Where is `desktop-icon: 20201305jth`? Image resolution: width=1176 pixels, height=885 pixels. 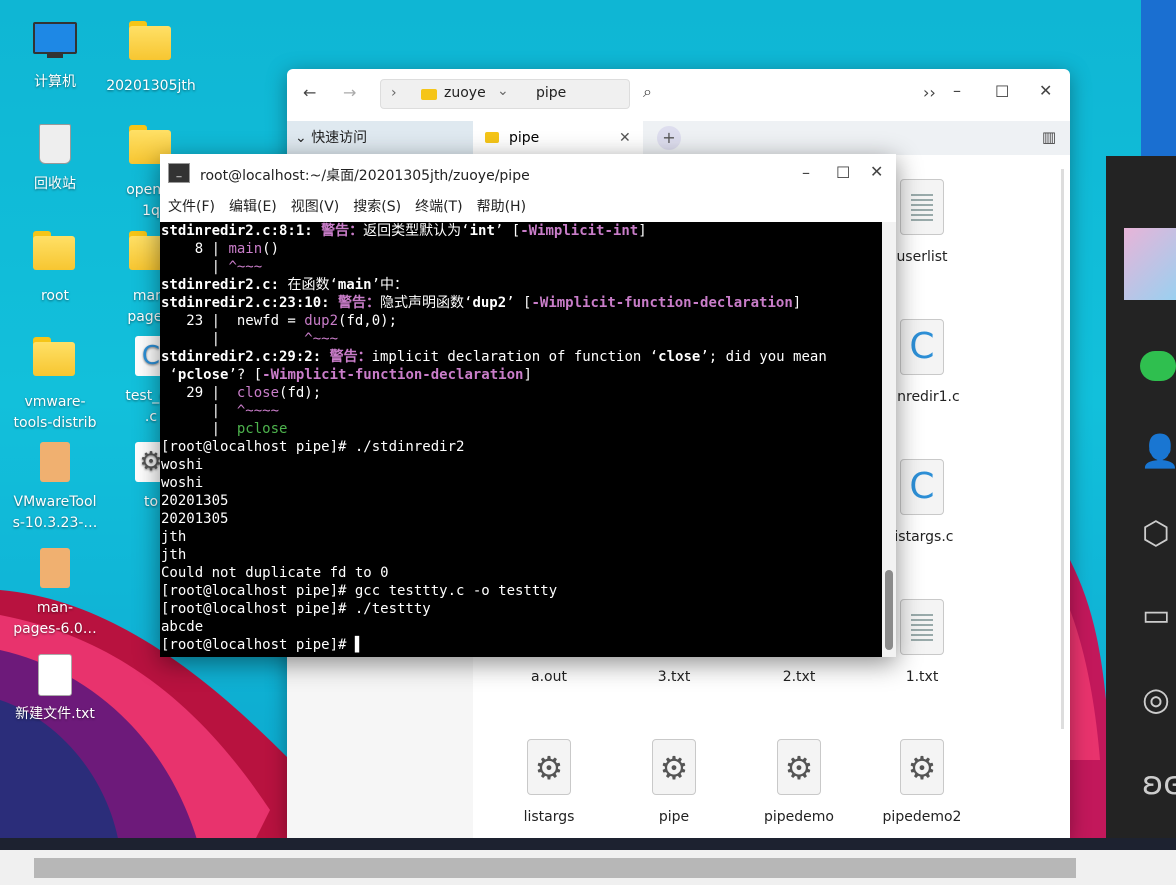
desktop-icon: 20201305jth is located at coordinates (151, 57).